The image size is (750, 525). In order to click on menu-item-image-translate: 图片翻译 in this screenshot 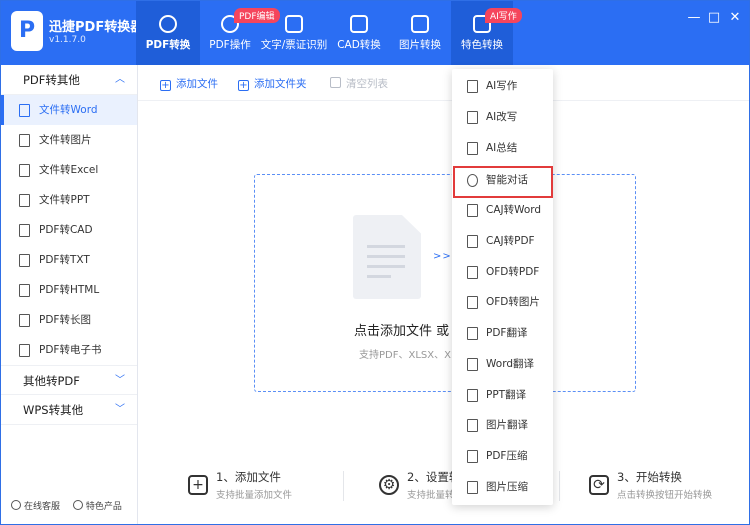, I will do `click(502, 425)`.